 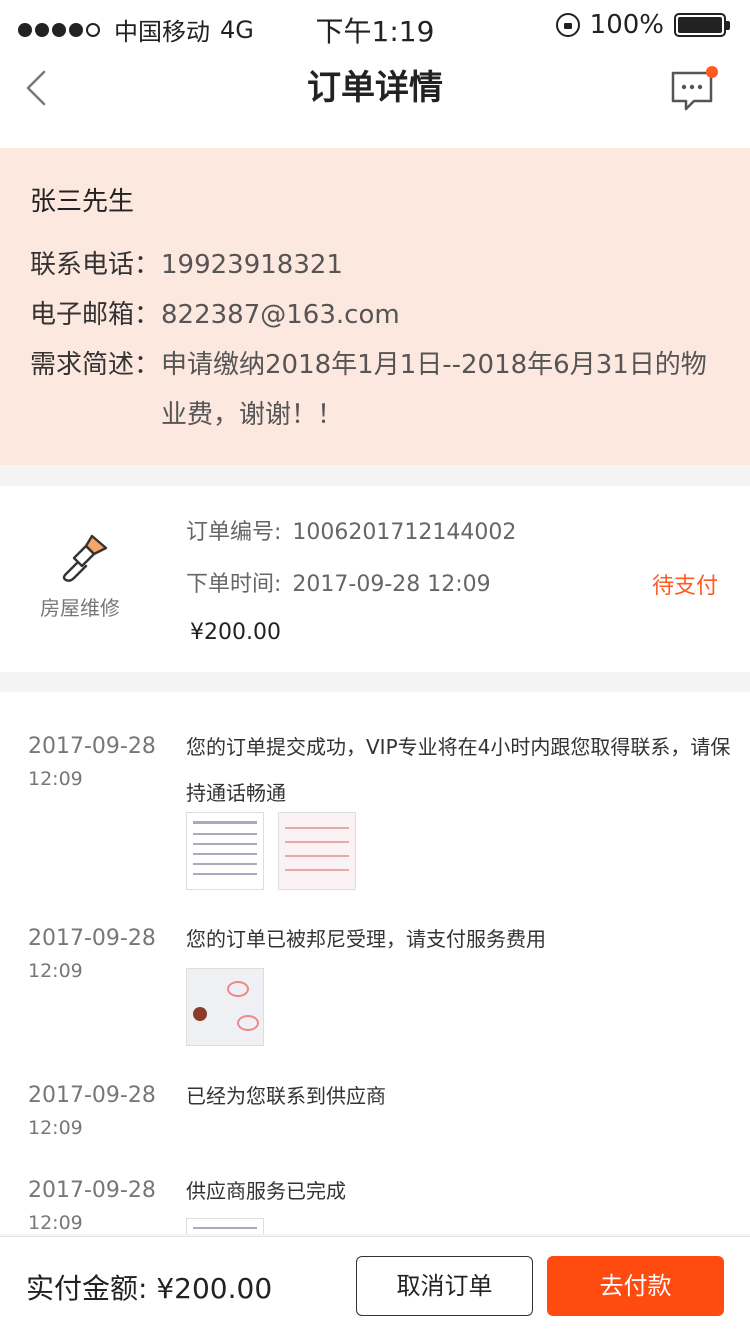 What do you see at coordinates (234, 584) in the screenshot?
I see `order-time-label: 下单时间:` at bounding box center [234, 584].